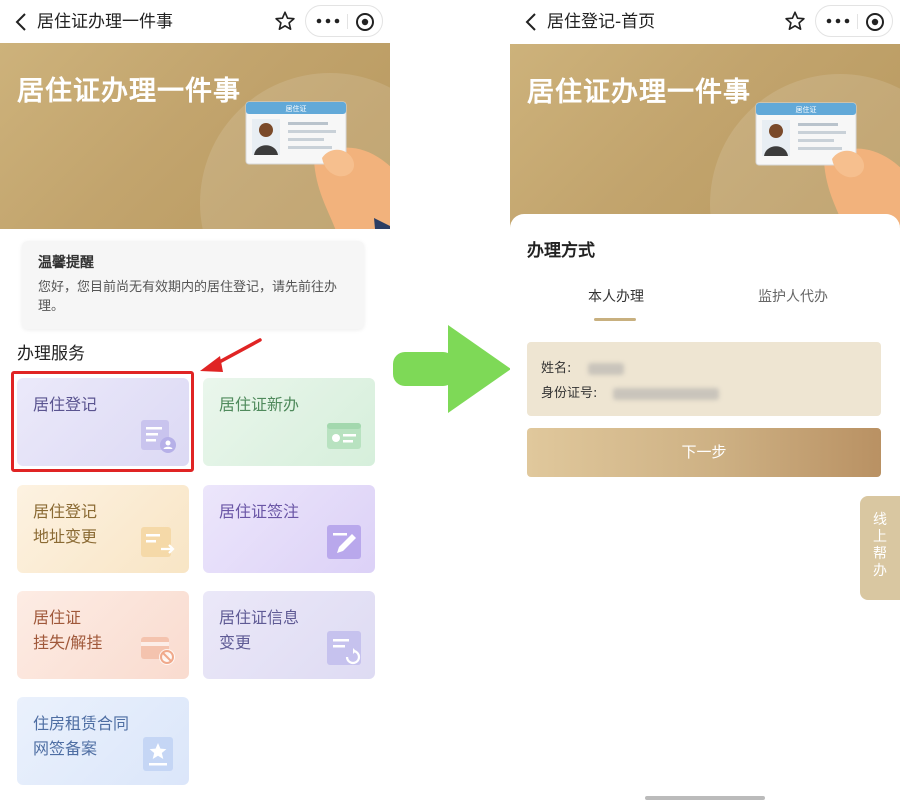 The image size is (900, 800). I want to click on tile-label: 居住证 挂失/解挂, so click(68, 630).